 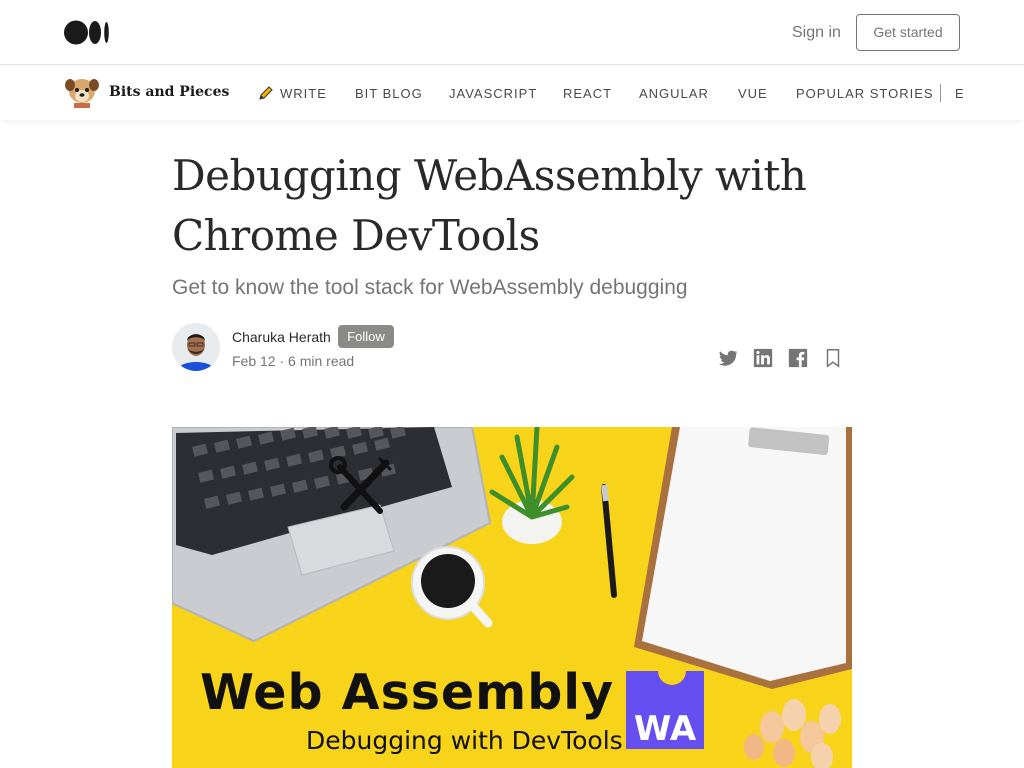 What do you see at coordinates (959, 93) in the screenshot?
I see `nav-more-clipped: E` at bounding box center [959, 93].